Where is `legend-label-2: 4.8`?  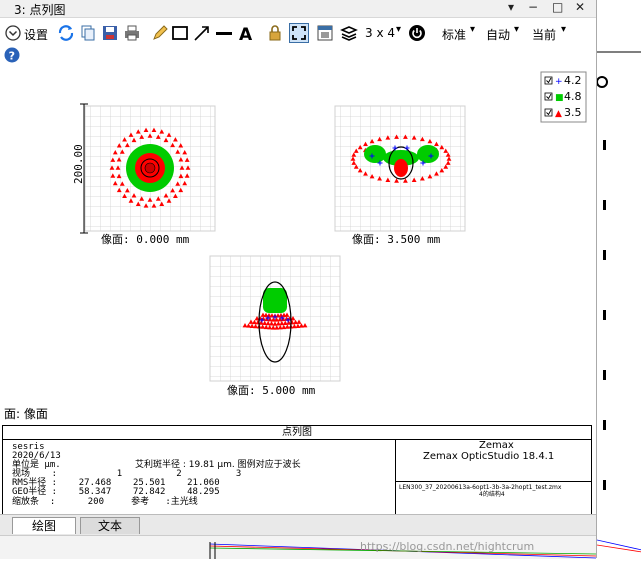
legend-label-2: 4.8 is located at coordinates (573, 96).